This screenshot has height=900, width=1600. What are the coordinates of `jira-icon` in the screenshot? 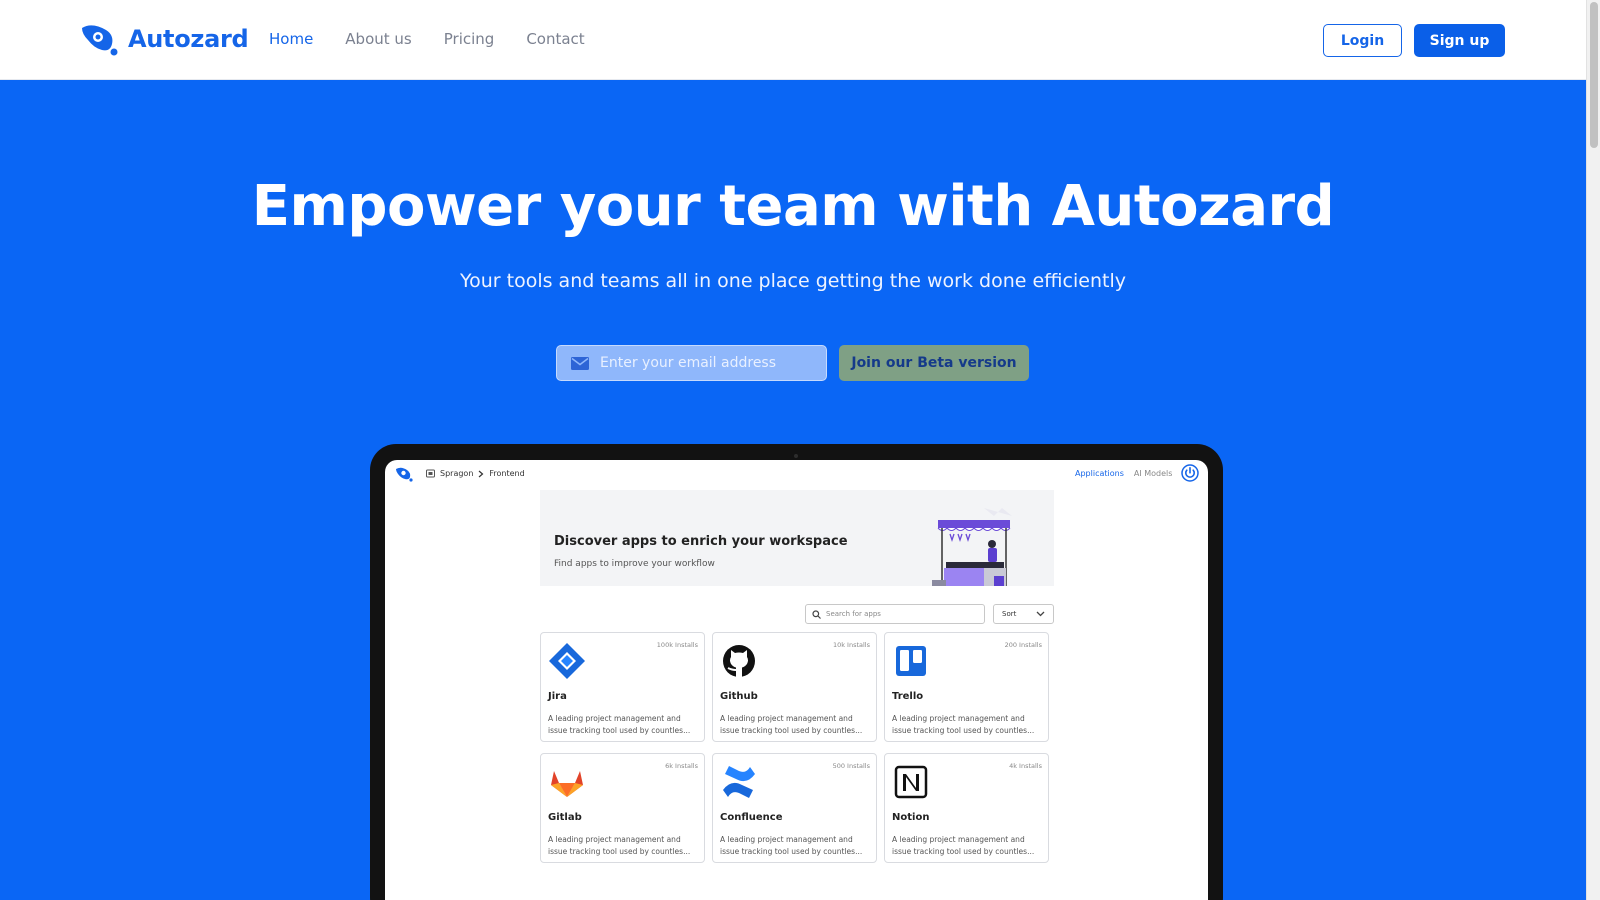 It's located at (567, 661).